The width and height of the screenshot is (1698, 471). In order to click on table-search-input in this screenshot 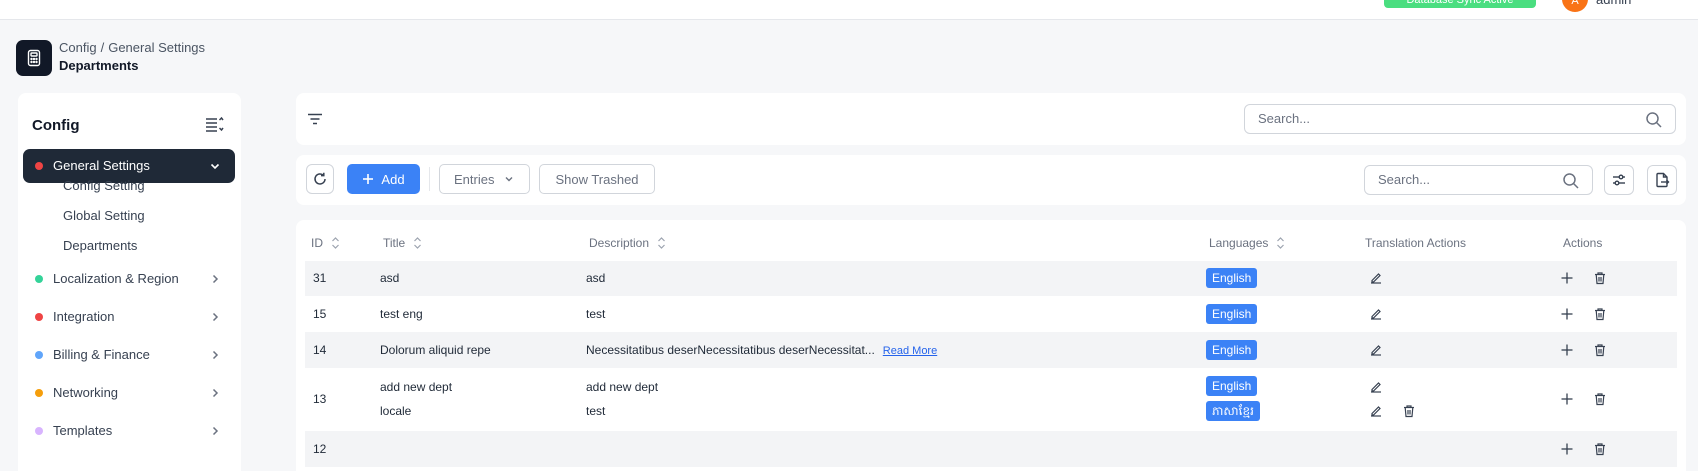, I will do `click(1469, 179)`.